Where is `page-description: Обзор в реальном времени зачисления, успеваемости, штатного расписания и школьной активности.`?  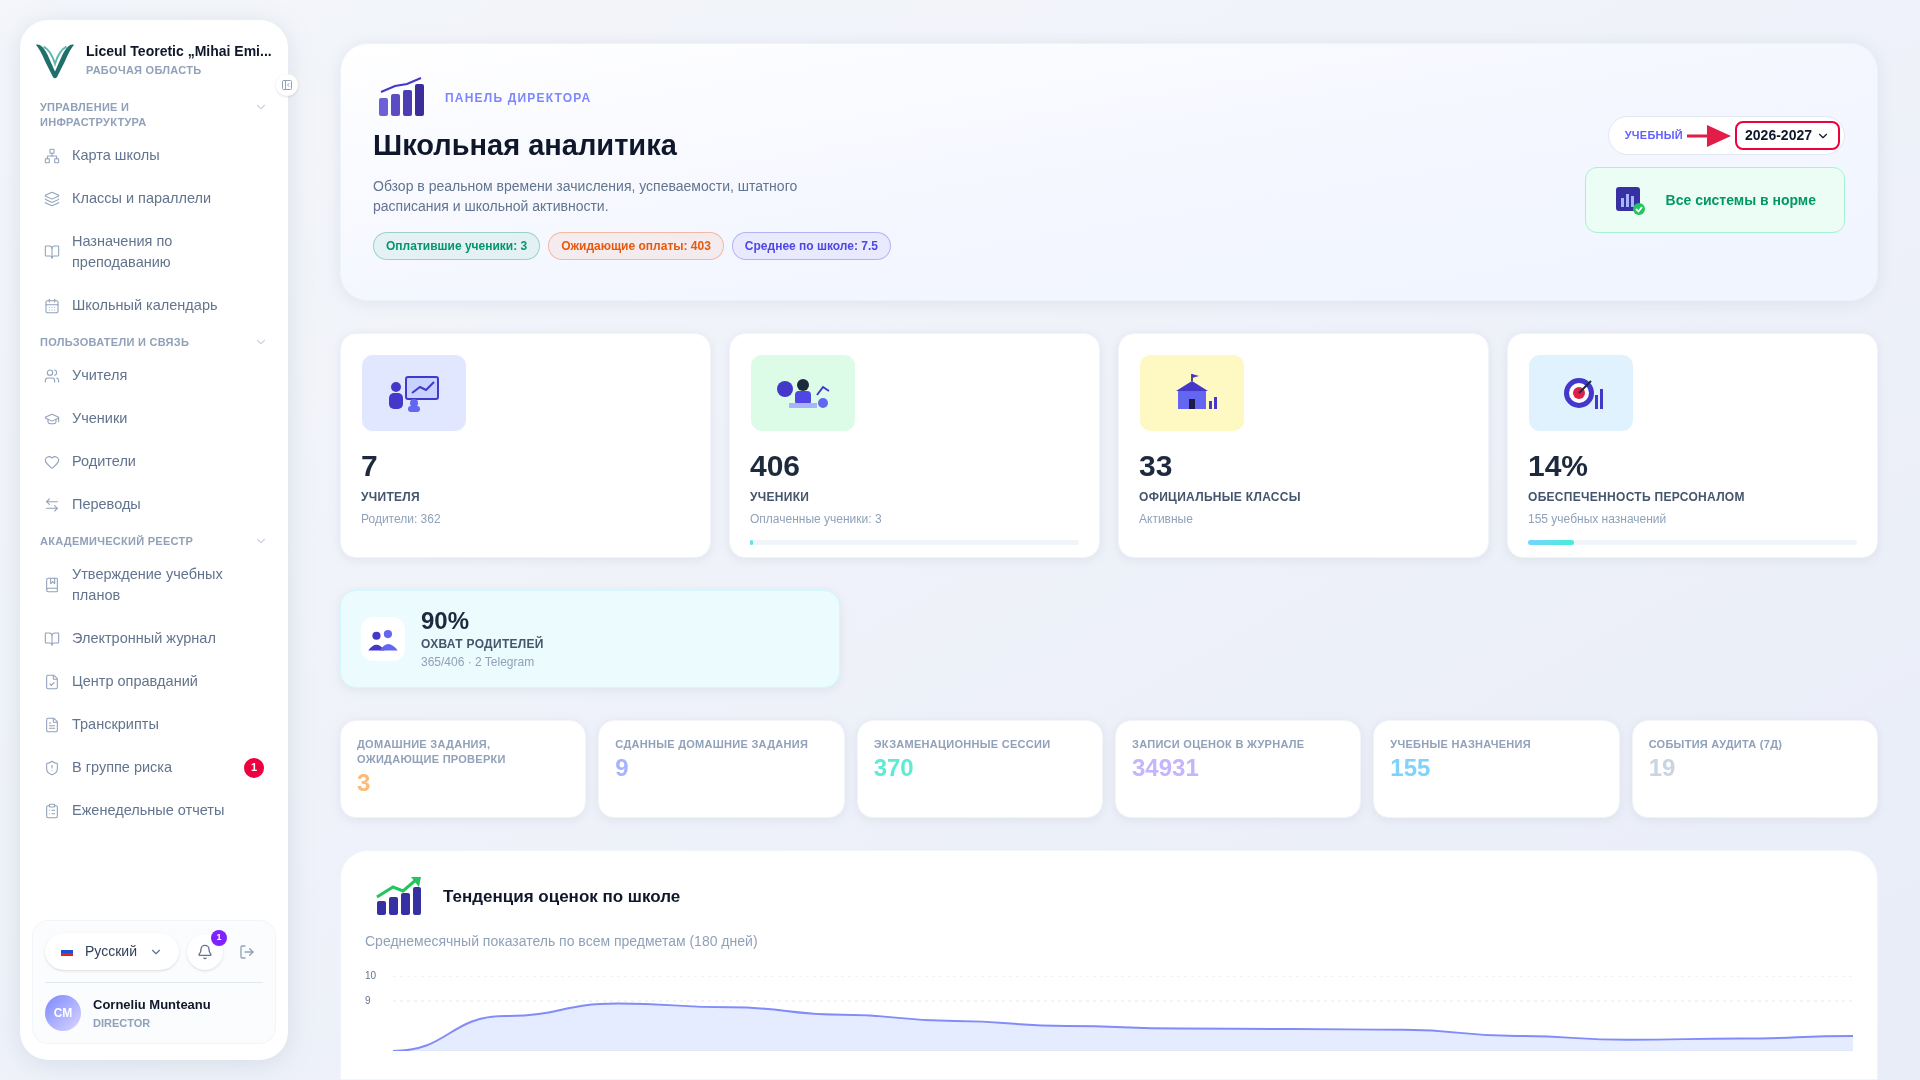 page-description: Обзор в реальном времени зачисления, успеваемости, штатного расписания и школьной активности. is located at coordinates (586, 196).